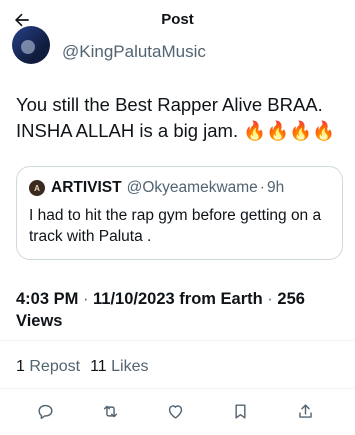 The image size is (355, 435). I want to click on likes-count: 11, so click(98, 366).